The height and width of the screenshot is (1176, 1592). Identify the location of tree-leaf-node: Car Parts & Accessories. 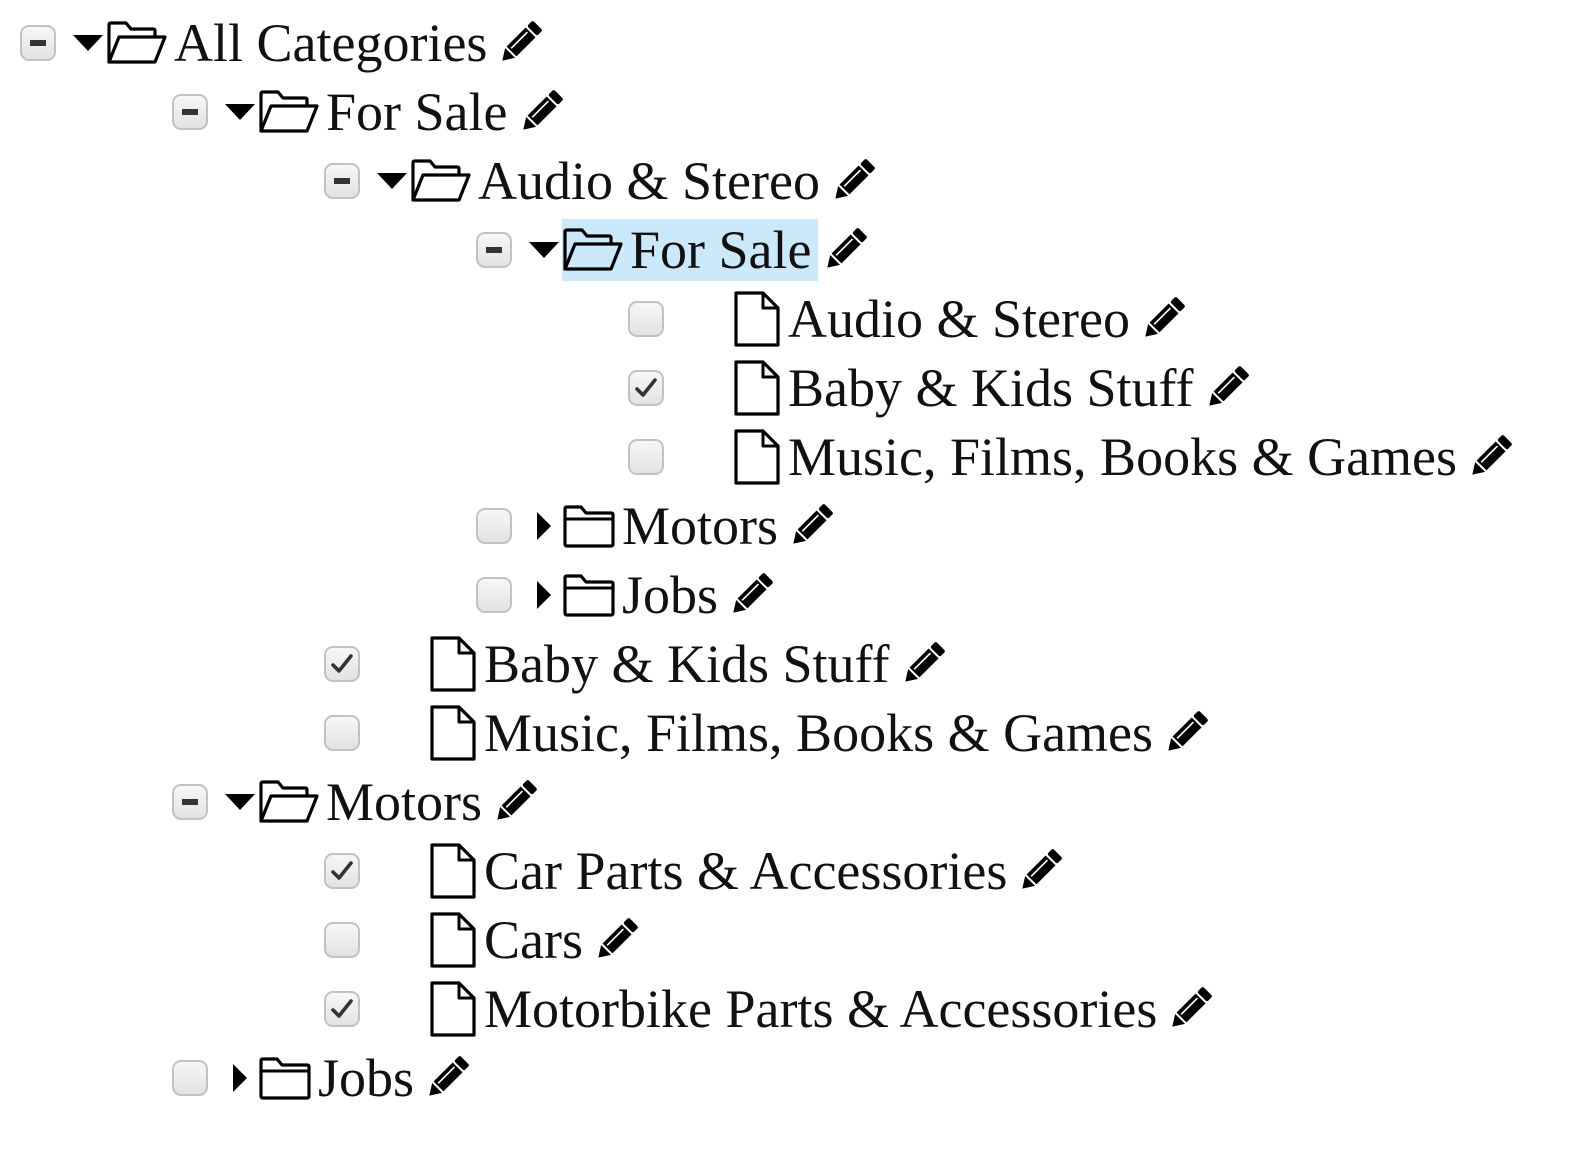
(694, 871).